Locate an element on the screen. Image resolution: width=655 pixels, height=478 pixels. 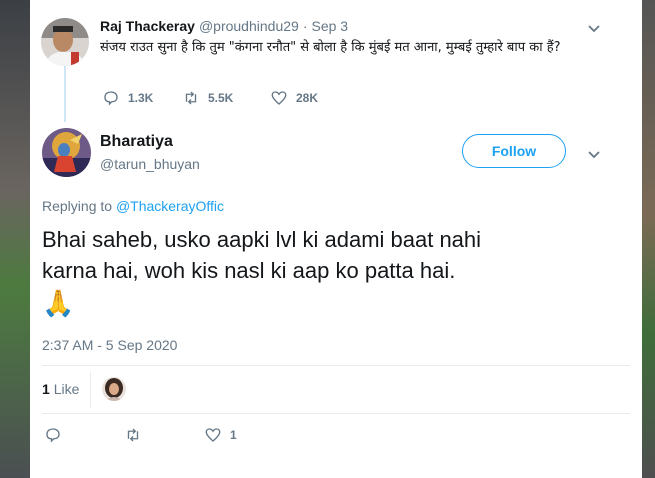
thread-line is located at coordinates (65, 94).